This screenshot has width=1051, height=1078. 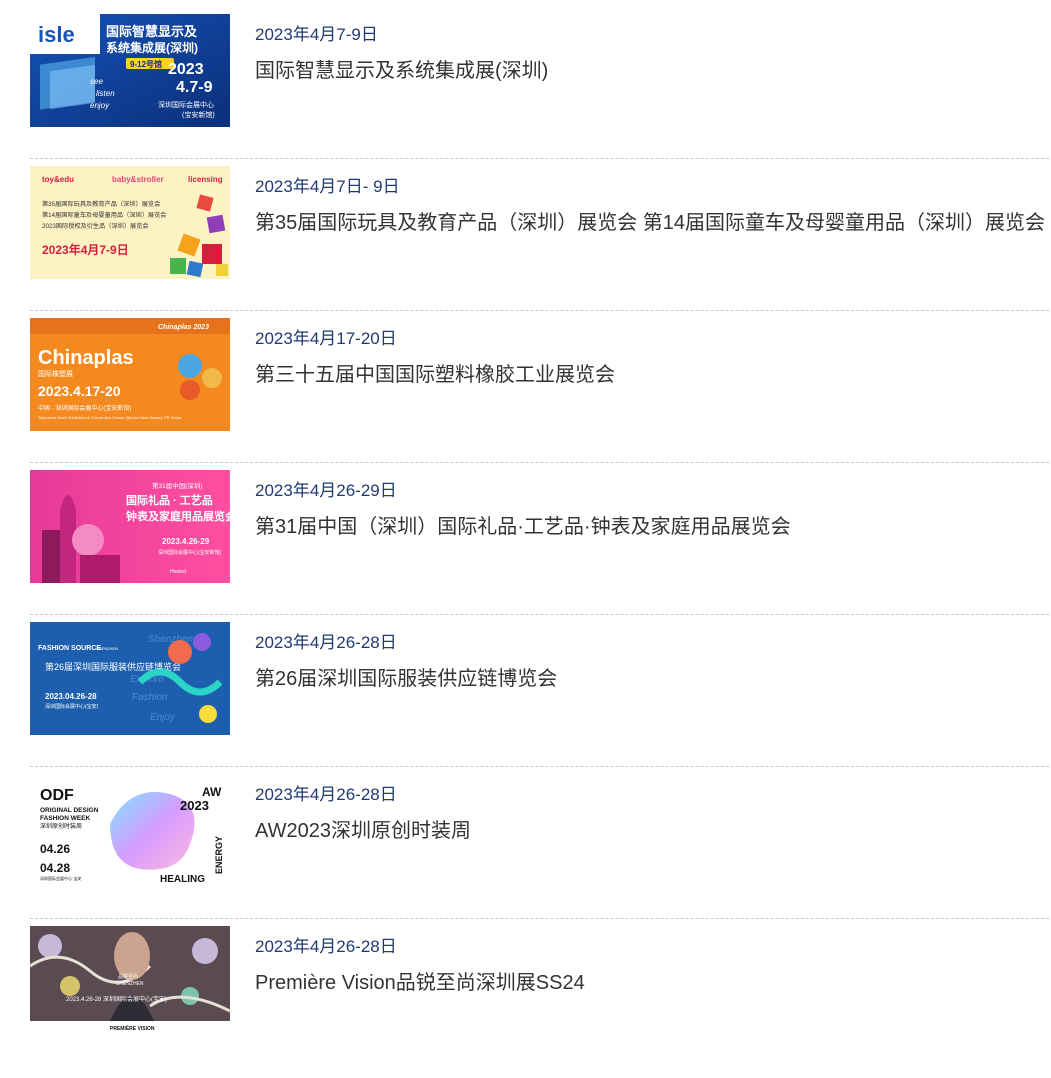 What do you see at coordinates (420, 980) in the screenshot?
I see `event-title-link: Première Vision品锐至尚深圳展SS24` at bounding box center [420, 980].